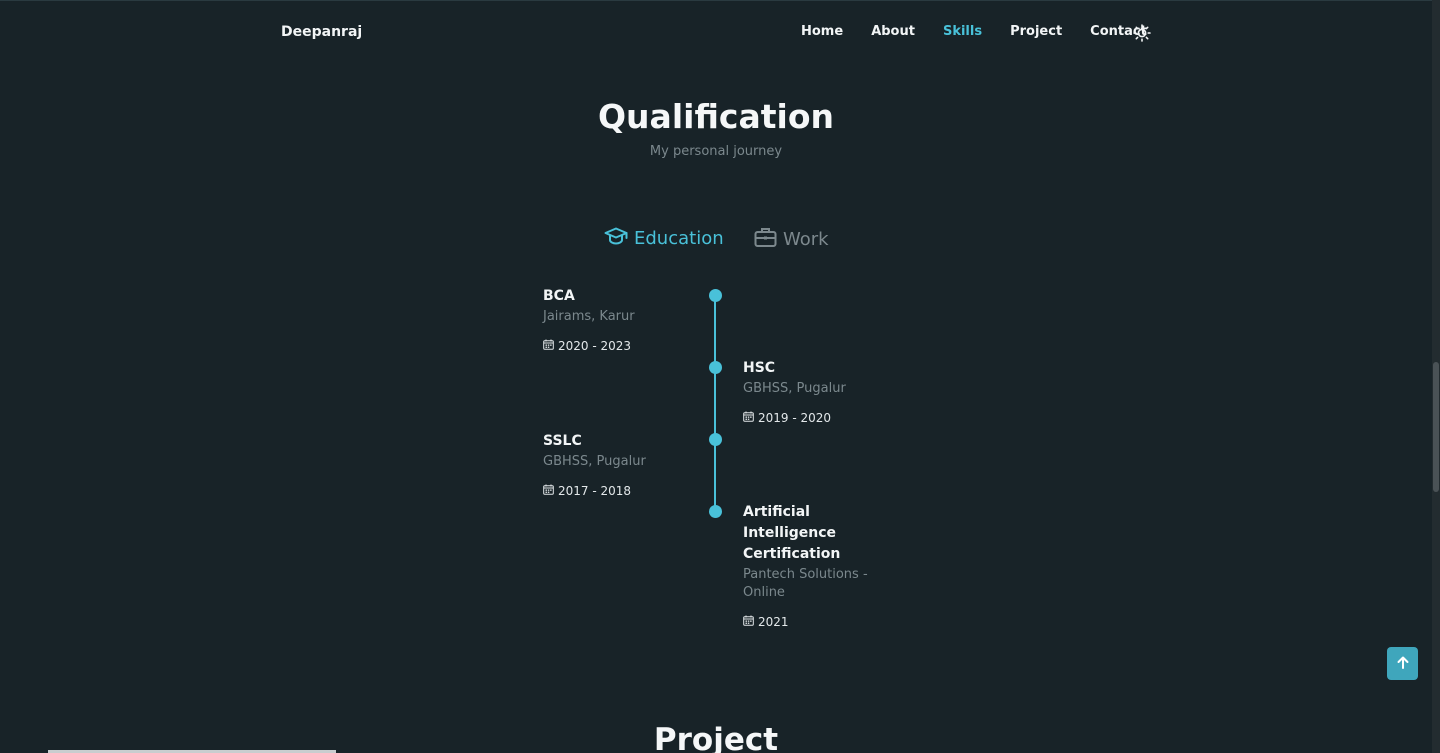 Image resolution: width=1440 pixels, height=753 pixels. What do you see at coordinates (1436, 427) in the screenshot?
I see `scrollbar-thumb` at bounding box center [1436, 427].